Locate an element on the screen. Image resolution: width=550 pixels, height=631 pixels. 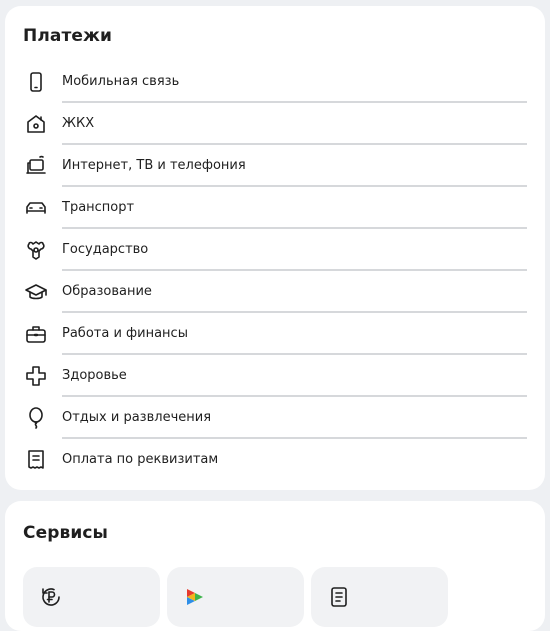
payment-item-government: Государство is located at coordinates (275, 250).